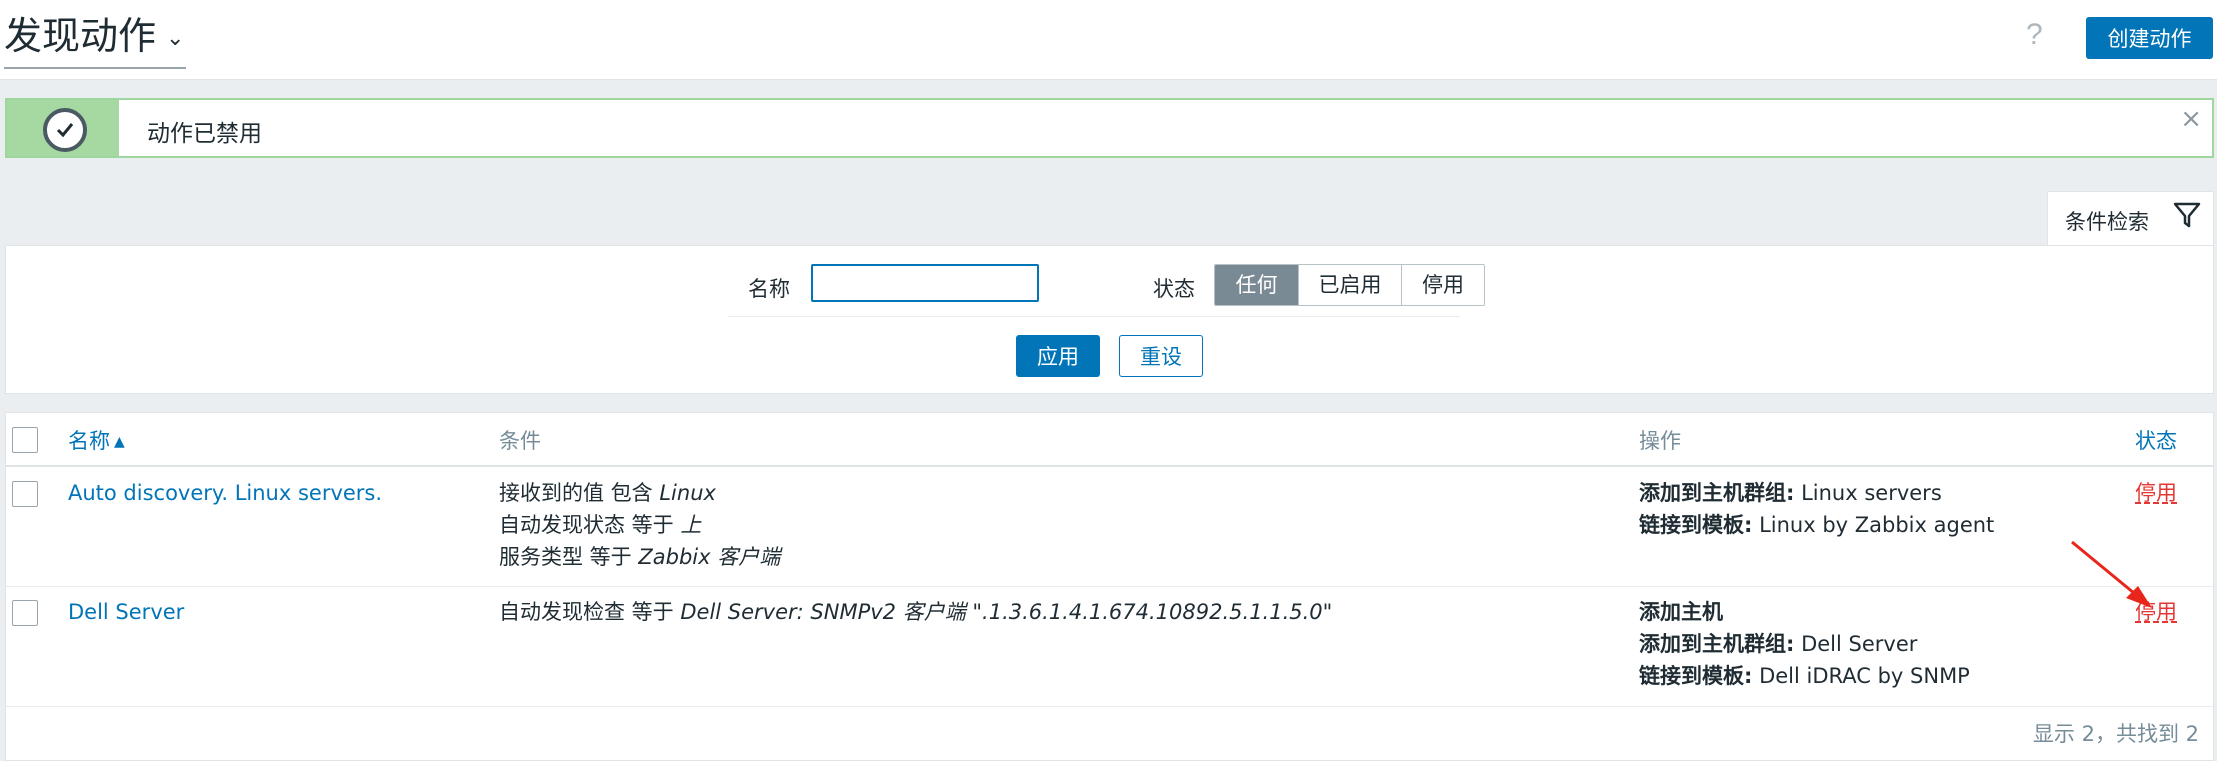 This screenshot has height=761, width=2217. I want to click on header-divider, so click(1109, 466).